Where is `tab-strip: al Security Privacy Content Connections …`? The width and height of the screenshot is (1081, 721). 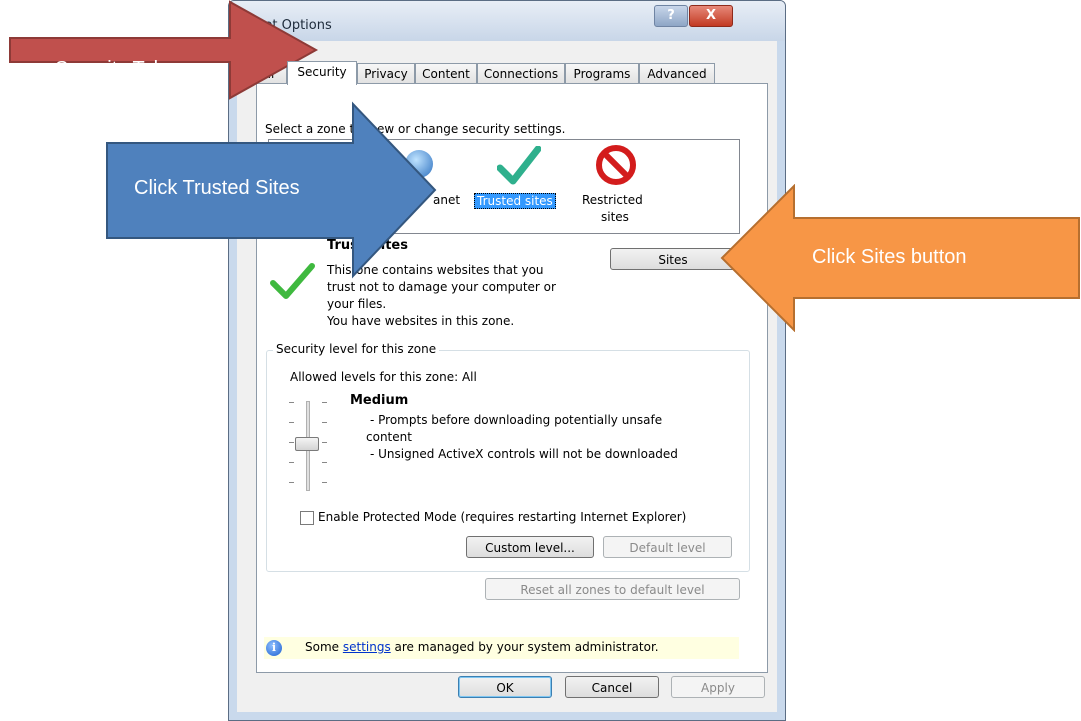
tab-strip: al Security Privacy Content Connections … is located at coordinates (507, 73).